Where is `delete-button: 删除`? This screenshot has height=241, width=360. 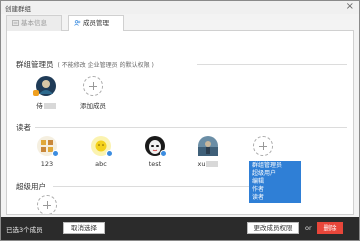 delete-button: 删除 is located at coordinates (330, 228).